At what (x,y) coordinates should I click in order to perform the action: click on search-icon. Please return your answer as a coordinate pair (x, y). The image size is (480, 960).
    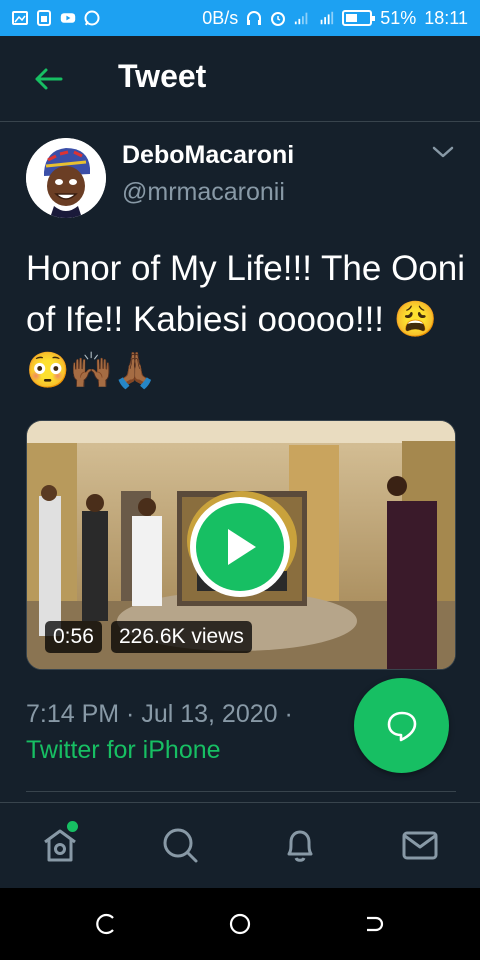
    Looking at the image, I should click on (180, 845).